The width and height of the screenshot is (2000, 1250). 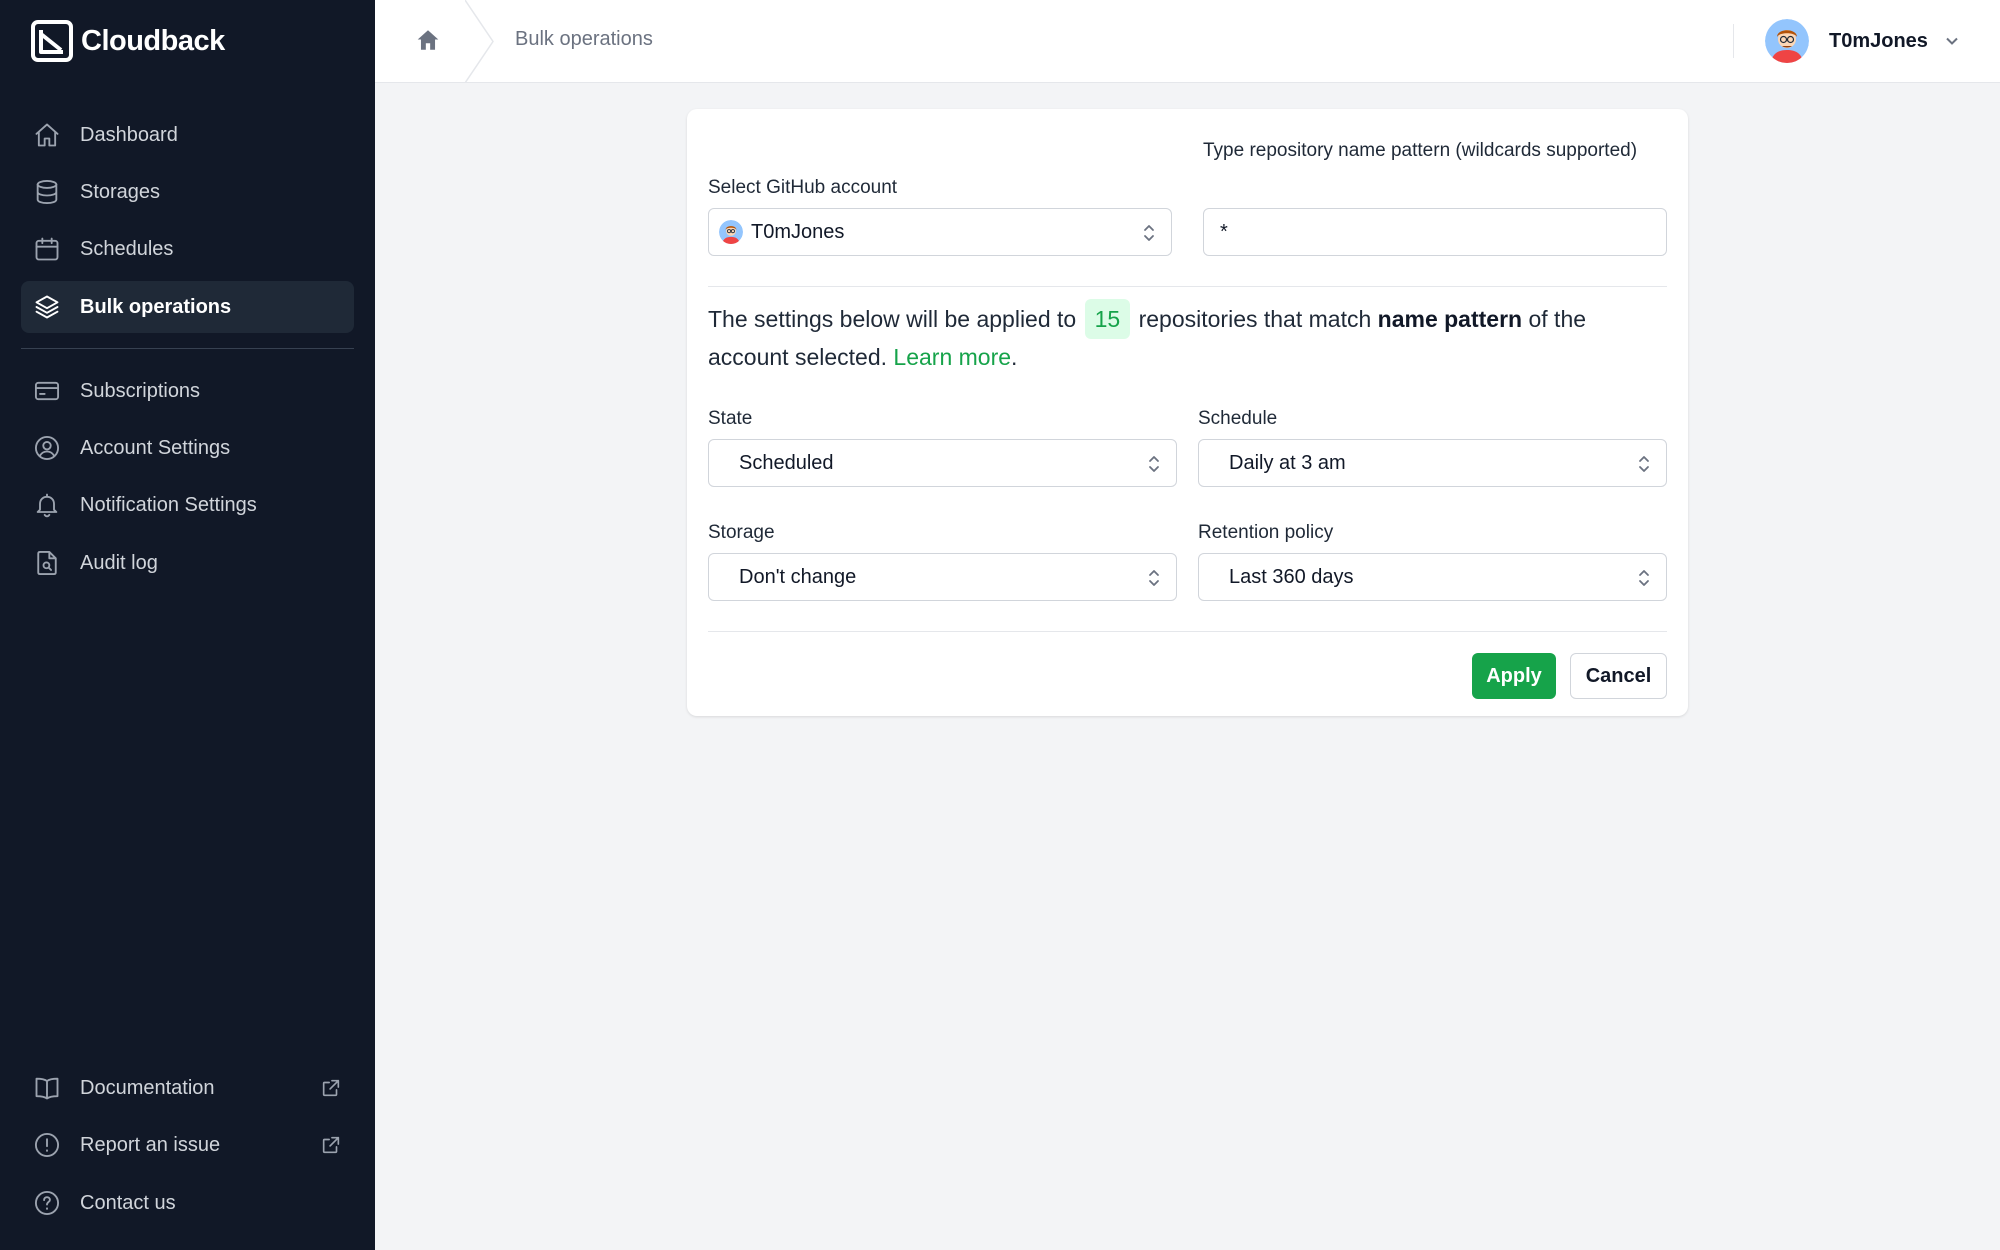 What do you see at coordinates (786, 462) in the screenshot?
I see `state-select-value: Scheduled` at bounding box center [786, 462].